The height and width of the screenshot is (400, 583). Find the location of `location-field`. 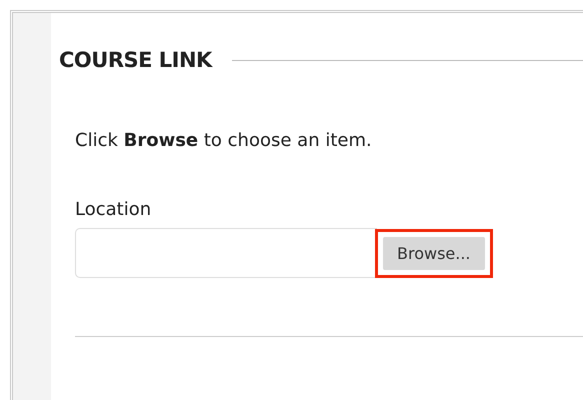

location-field is located at coordinates (226, 253).